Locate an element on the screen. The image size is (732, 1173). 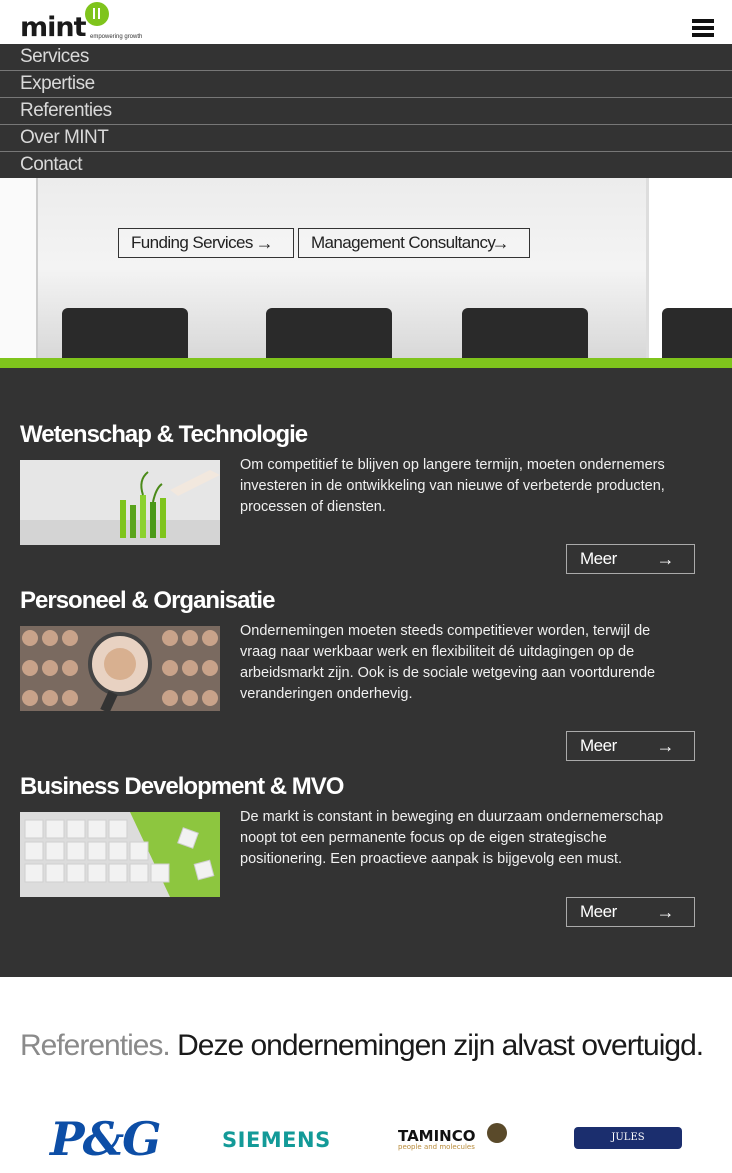
service-title: Wetenschap & Technologie is located at coordinates (164, 434).